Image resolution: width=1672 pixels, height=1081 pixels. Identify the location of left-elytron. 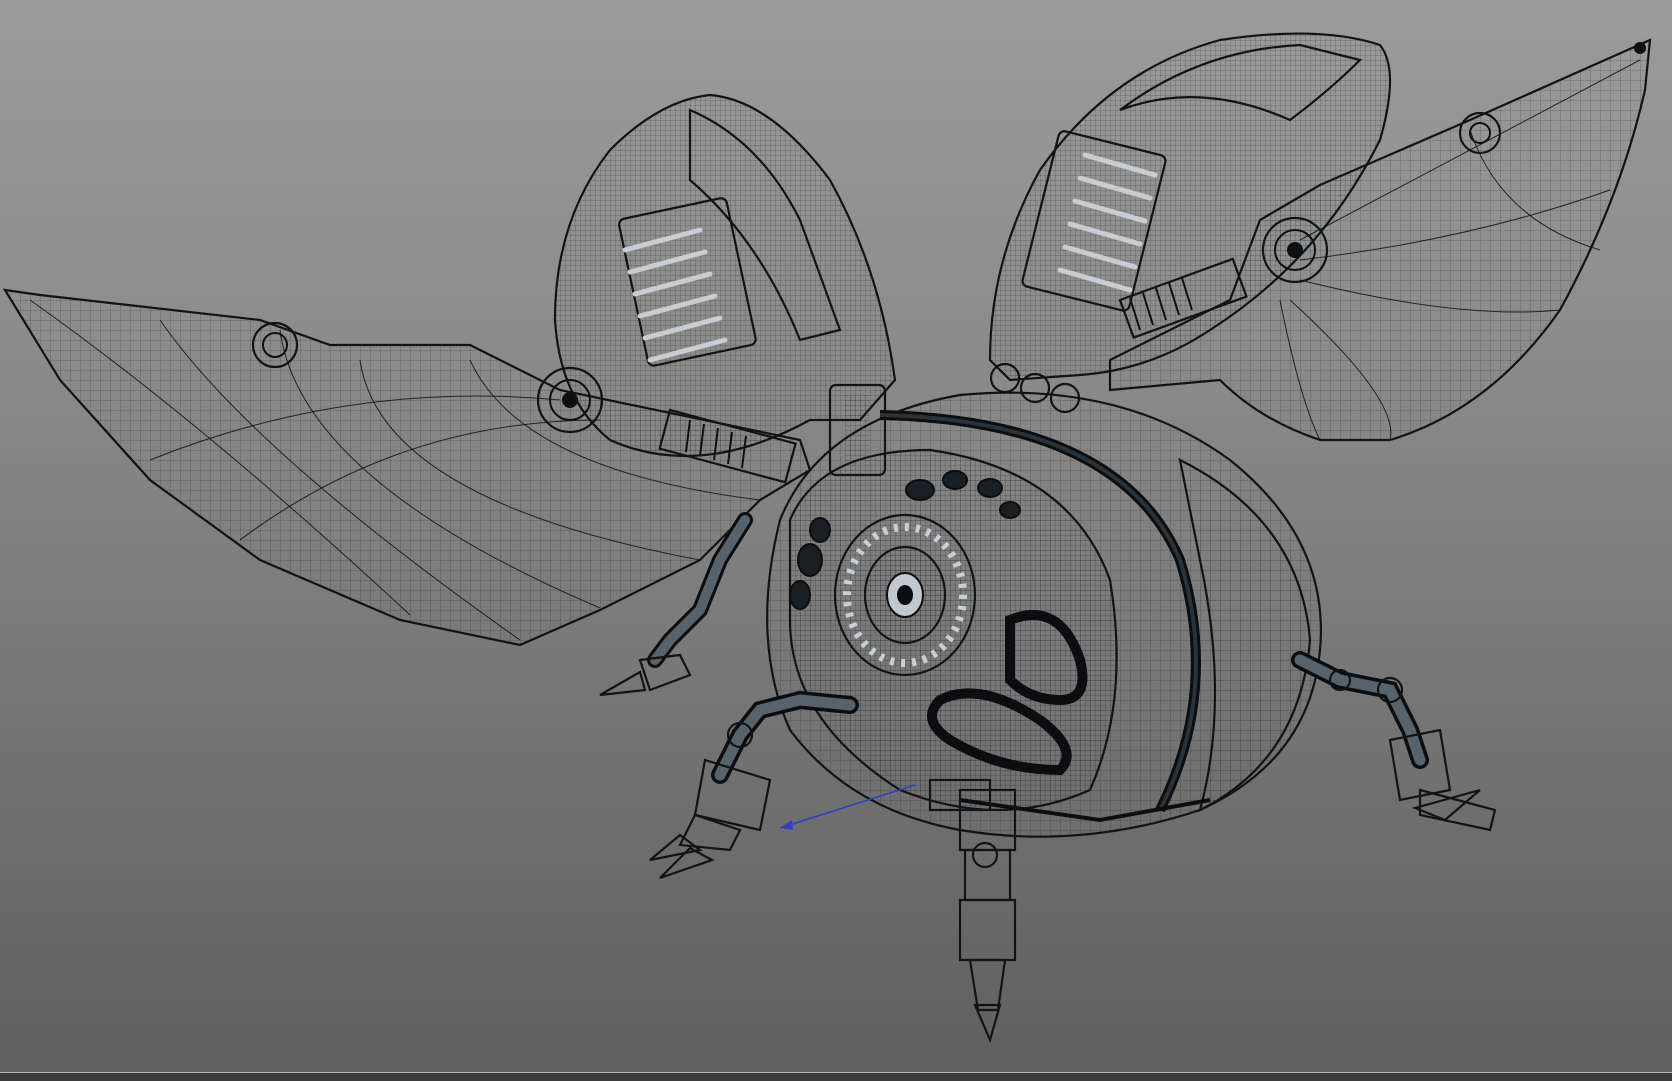
(725, 275).